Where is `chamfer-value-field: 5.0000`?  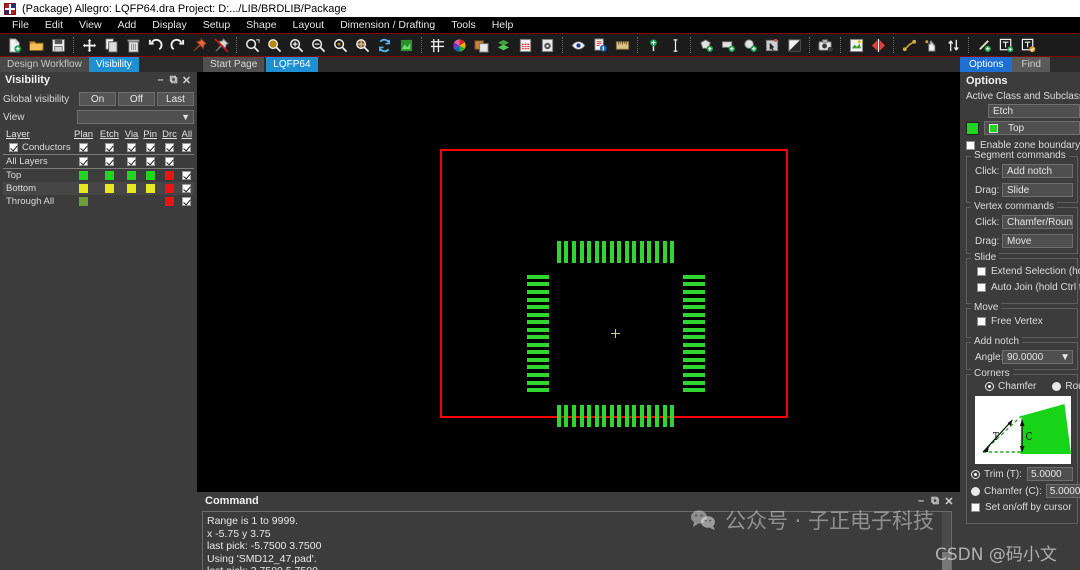 chamfer-value-field: 5.0000 is located at coordinates (1062, 491).